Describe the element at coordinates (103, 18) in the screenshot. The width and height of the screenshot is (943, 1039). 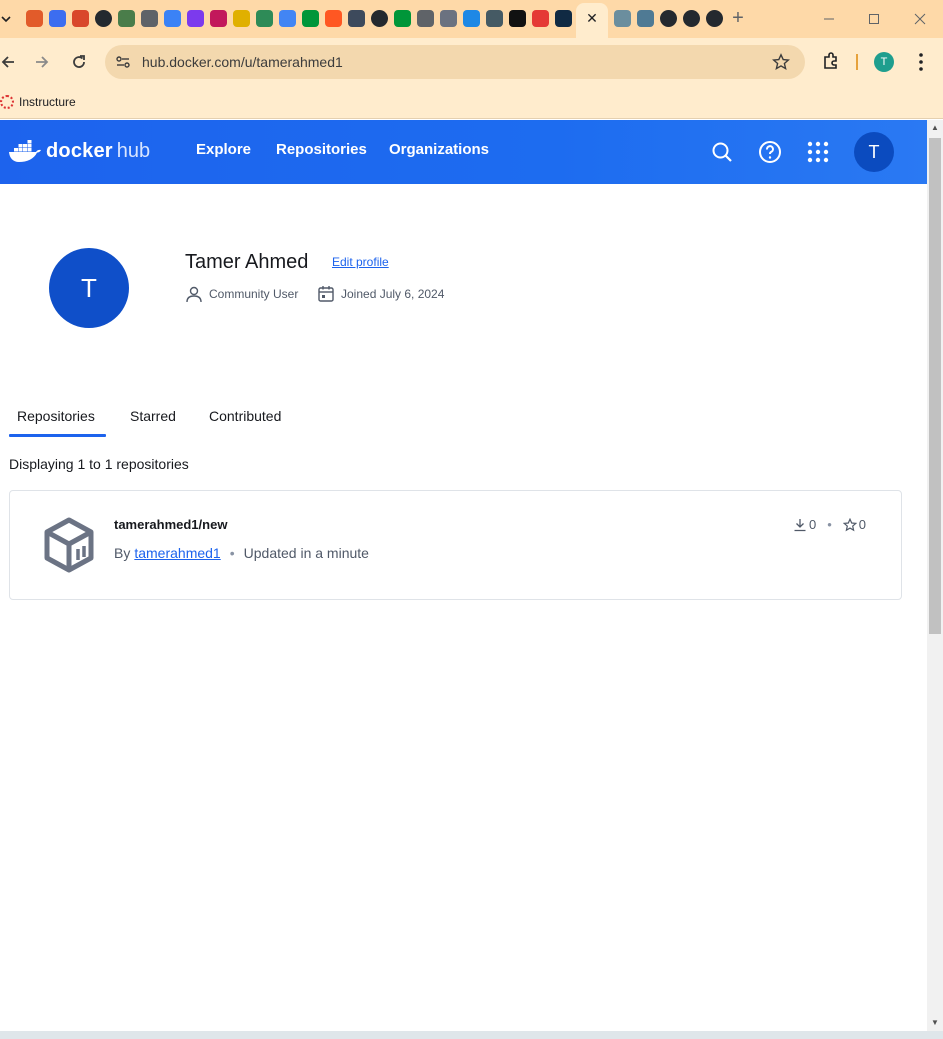
I see `github-icon` at that location.